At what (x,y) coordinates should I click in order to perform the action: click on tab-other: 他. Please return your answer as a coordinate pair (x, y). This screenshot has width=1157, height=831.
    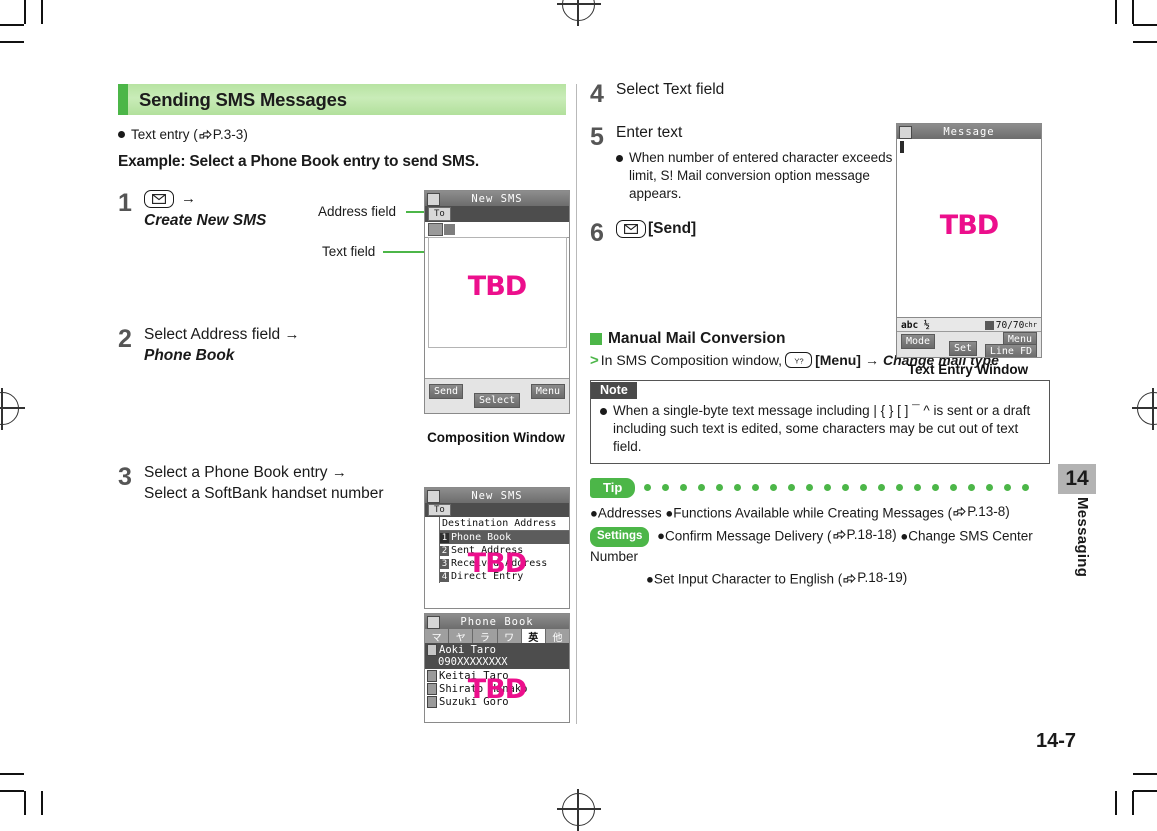
    Looking at the image, I should click on (557, 636).